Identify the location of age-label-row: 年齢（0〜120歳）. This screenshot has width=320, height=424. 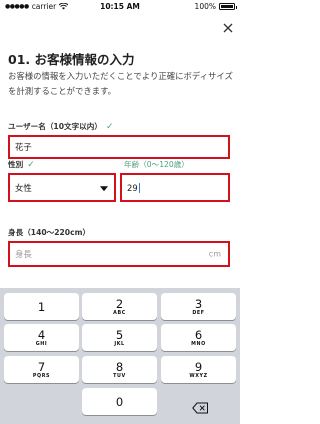
(156, 164).